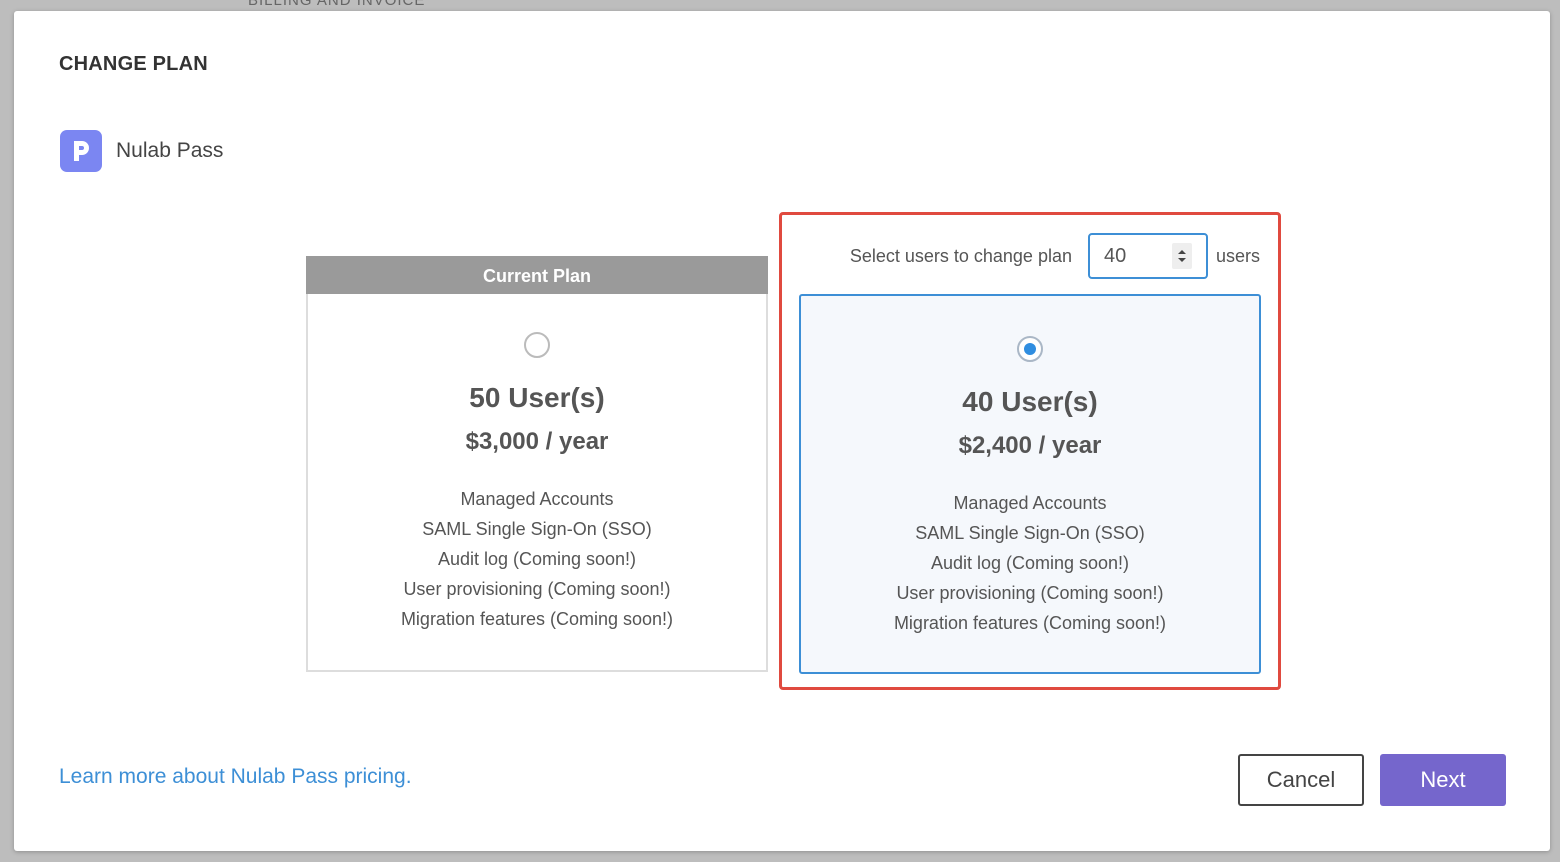 The image size is (1560, 862). What do you see at coordinates (235, 777) in the screenshot?
I see `learn-more-pricing-link: Learn more about Nulab Pass pricing.` at bounding box center [235, 777].